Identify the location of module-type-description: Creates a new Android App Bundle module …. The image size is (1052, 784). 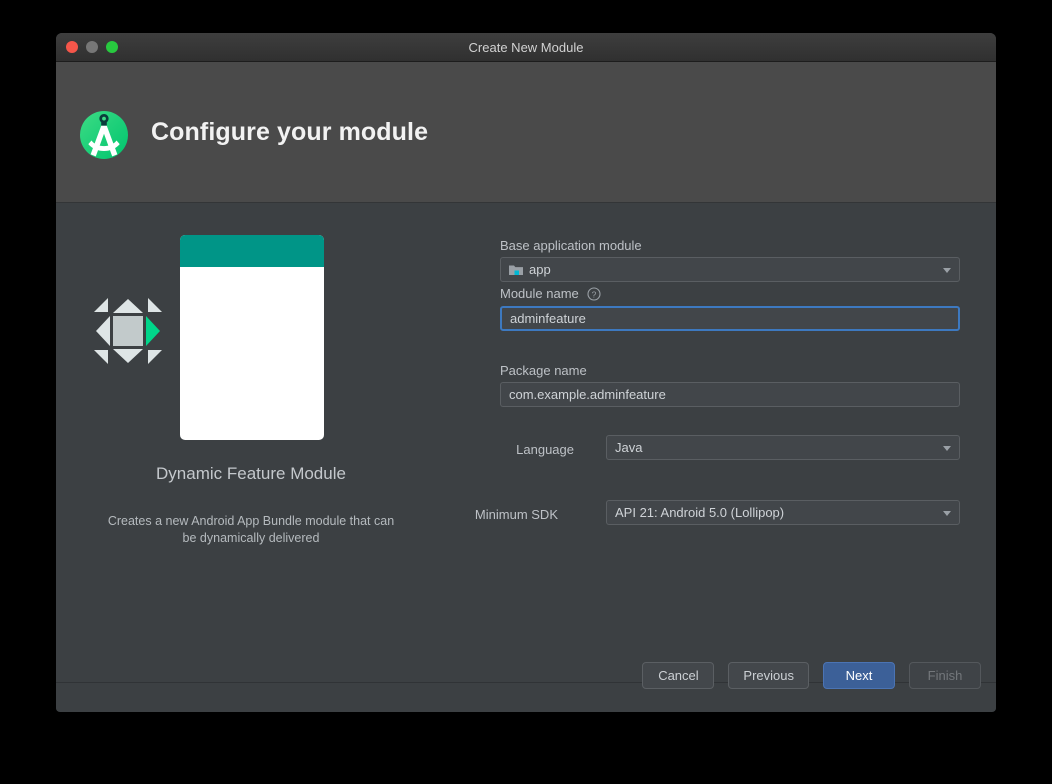
(251, 529).